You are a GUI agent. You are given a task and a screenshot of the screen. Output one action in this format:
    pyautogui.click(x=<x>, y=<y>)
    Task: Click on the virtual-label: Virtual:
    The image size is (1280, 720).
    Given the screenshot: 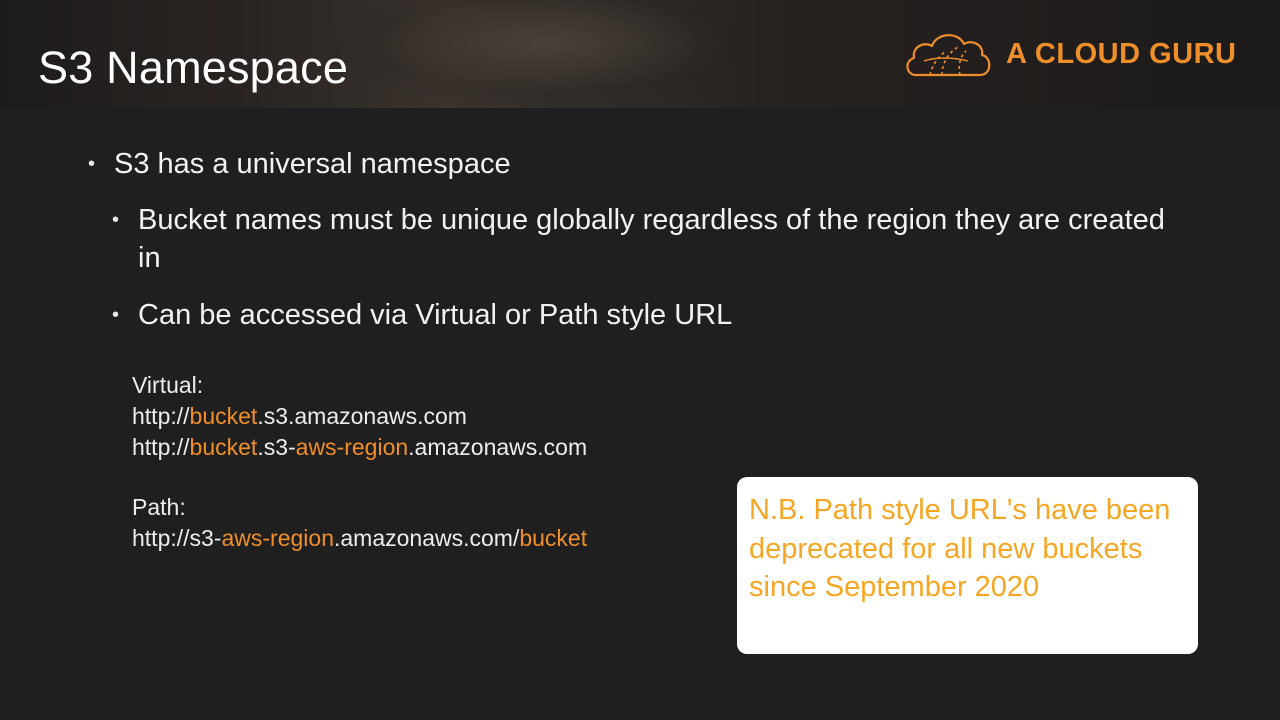 What is the action you would take?
    pyautogui.click(x=168, y=385)
    